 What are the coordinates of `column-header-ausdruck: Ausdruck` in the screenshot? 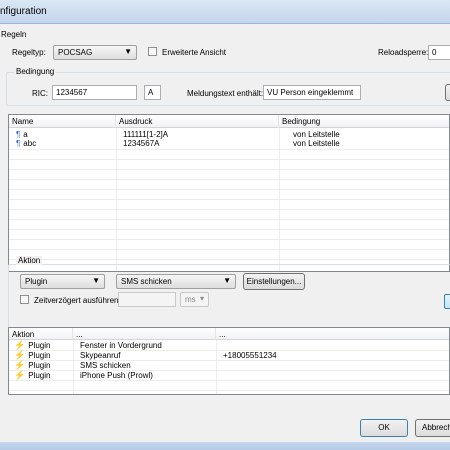 It's located at (197, 121).